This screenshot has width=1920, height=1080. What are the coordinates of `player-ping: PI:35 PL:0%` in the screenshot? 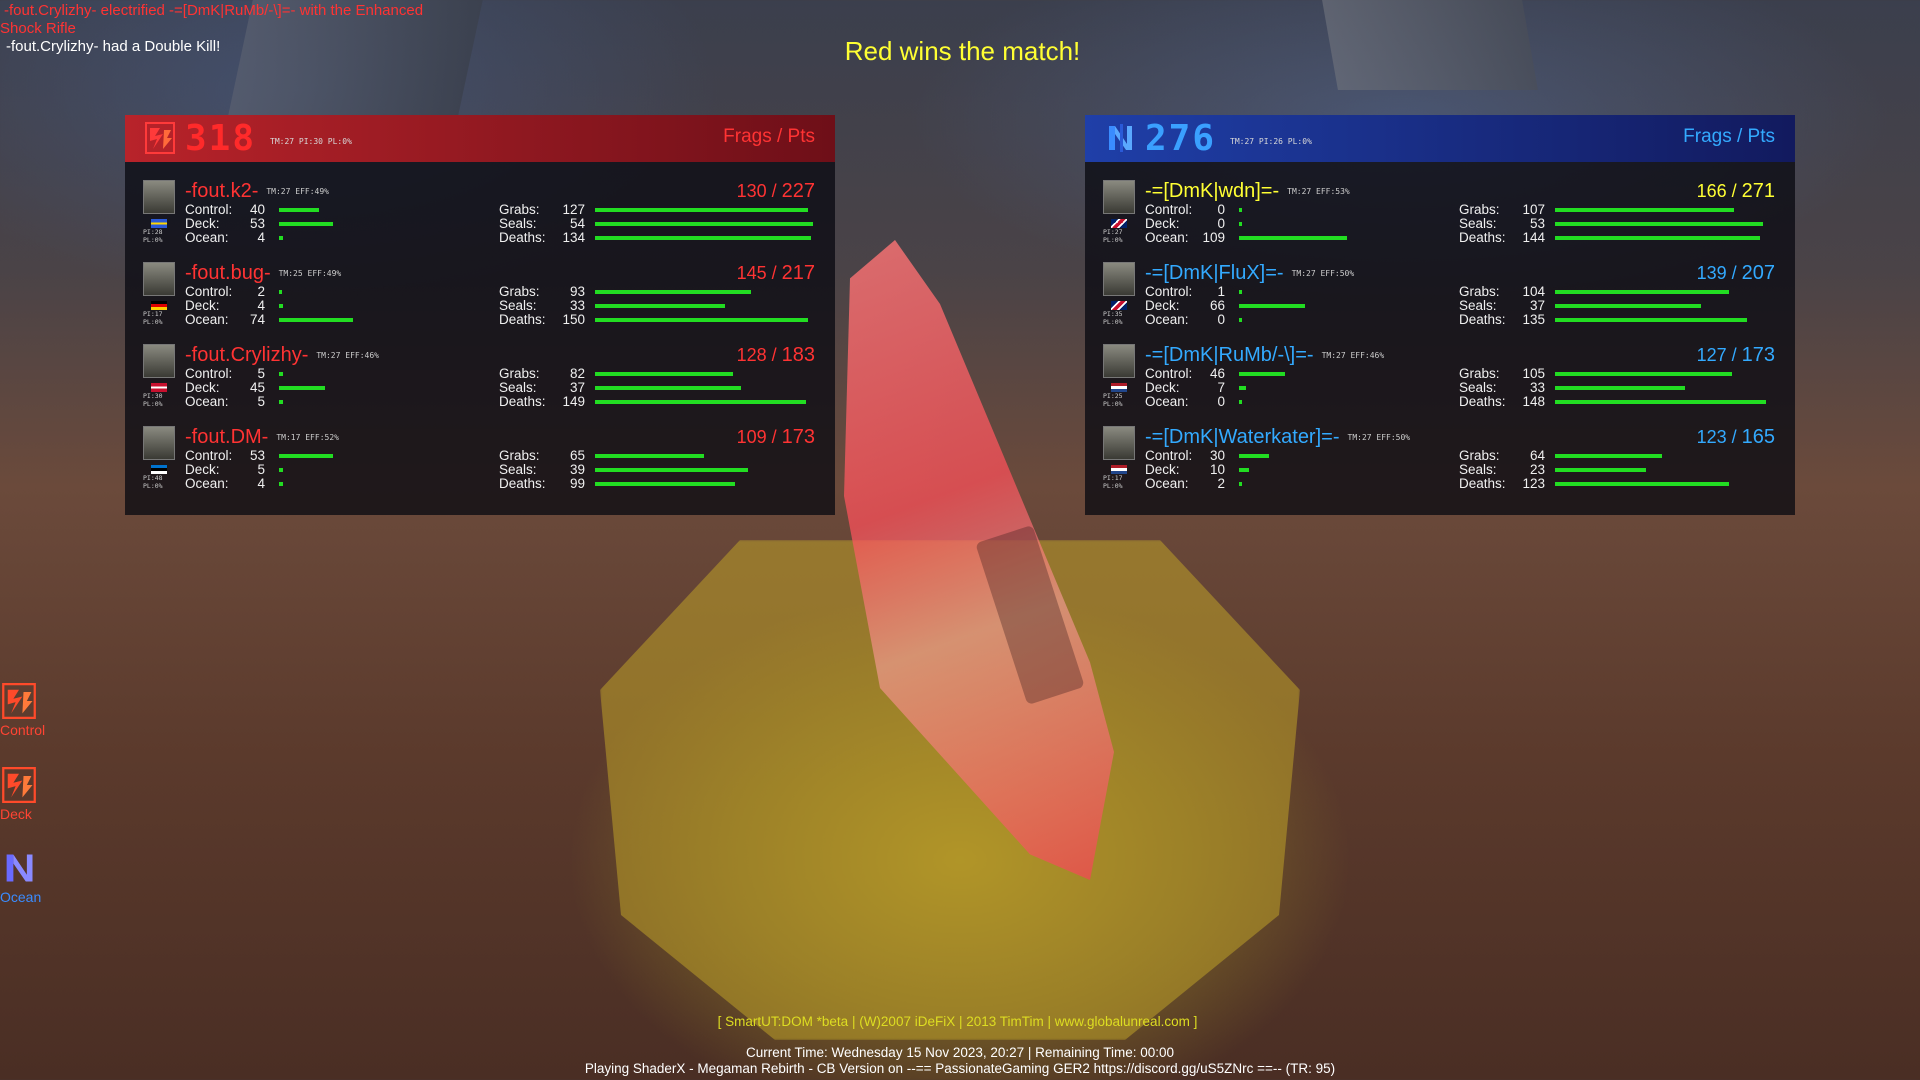 It's located at (1120, 318).